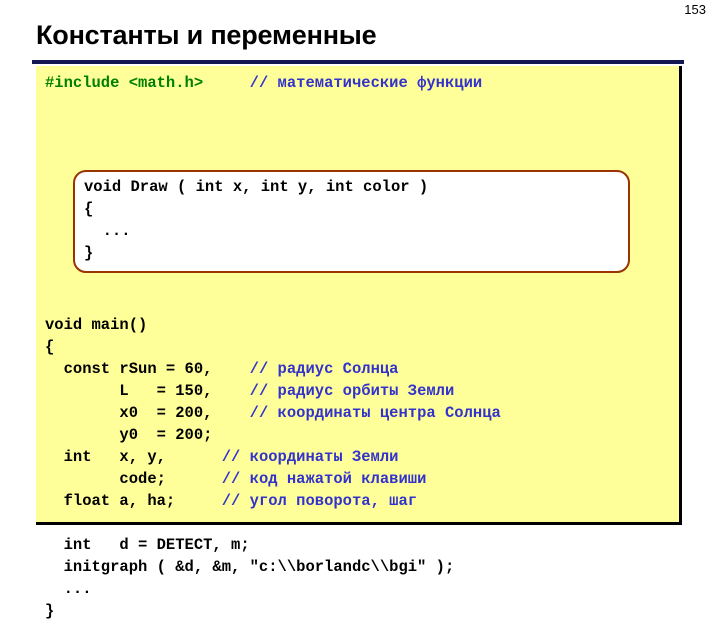 Image resolution: width=720 pixels, height=622 pixels. I want to click on code-line: code;, so click(105, 479).